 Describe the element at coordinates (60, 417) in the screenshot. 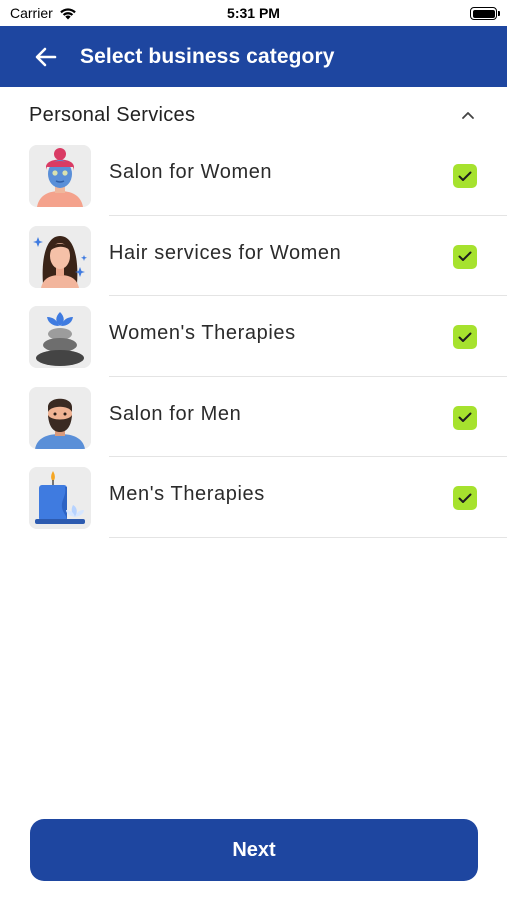

I see `bearded-man-icon` at that location.